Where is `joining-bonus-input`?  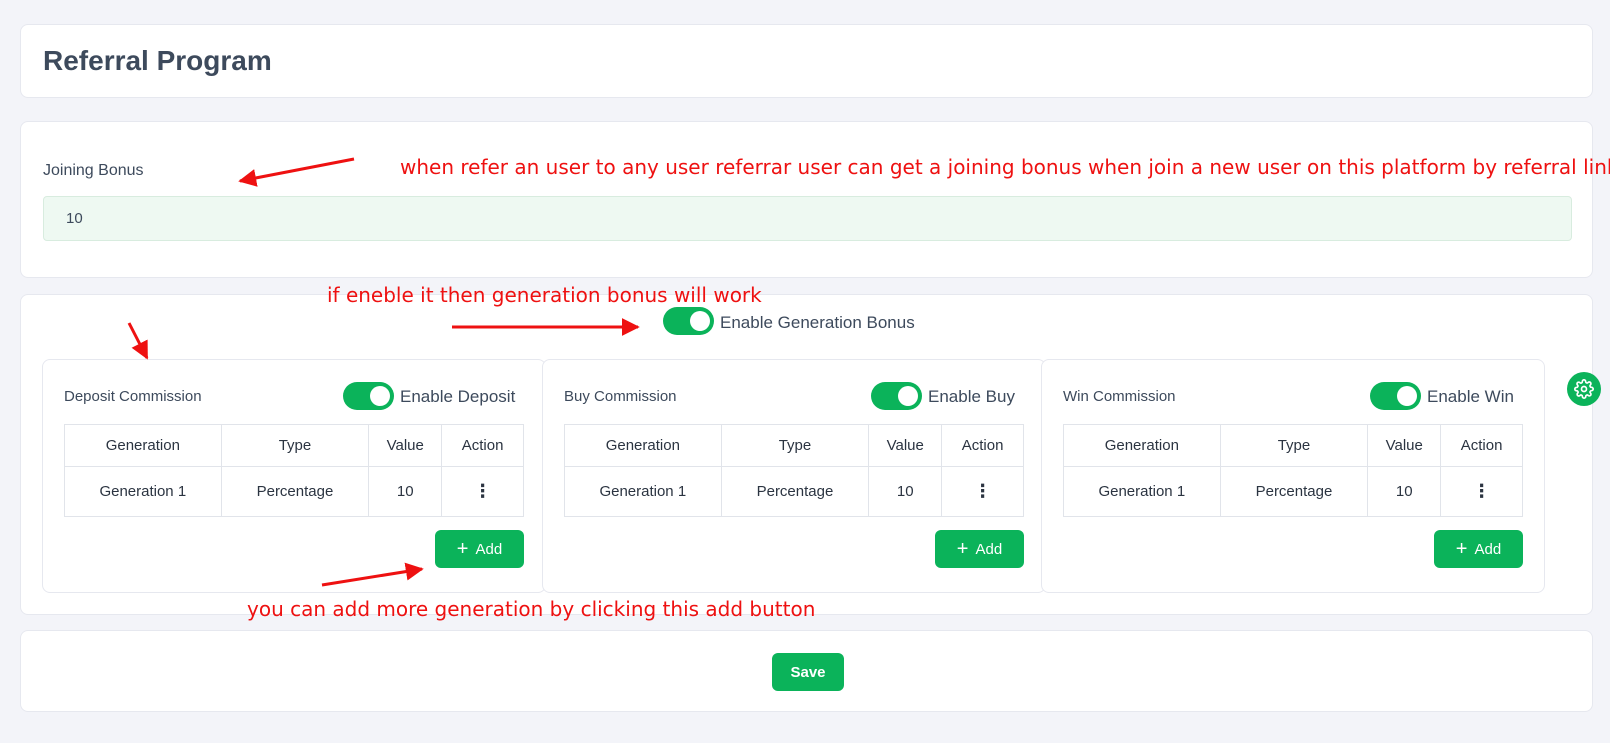 joining-bonus-input is located at coordinates (807, 218).